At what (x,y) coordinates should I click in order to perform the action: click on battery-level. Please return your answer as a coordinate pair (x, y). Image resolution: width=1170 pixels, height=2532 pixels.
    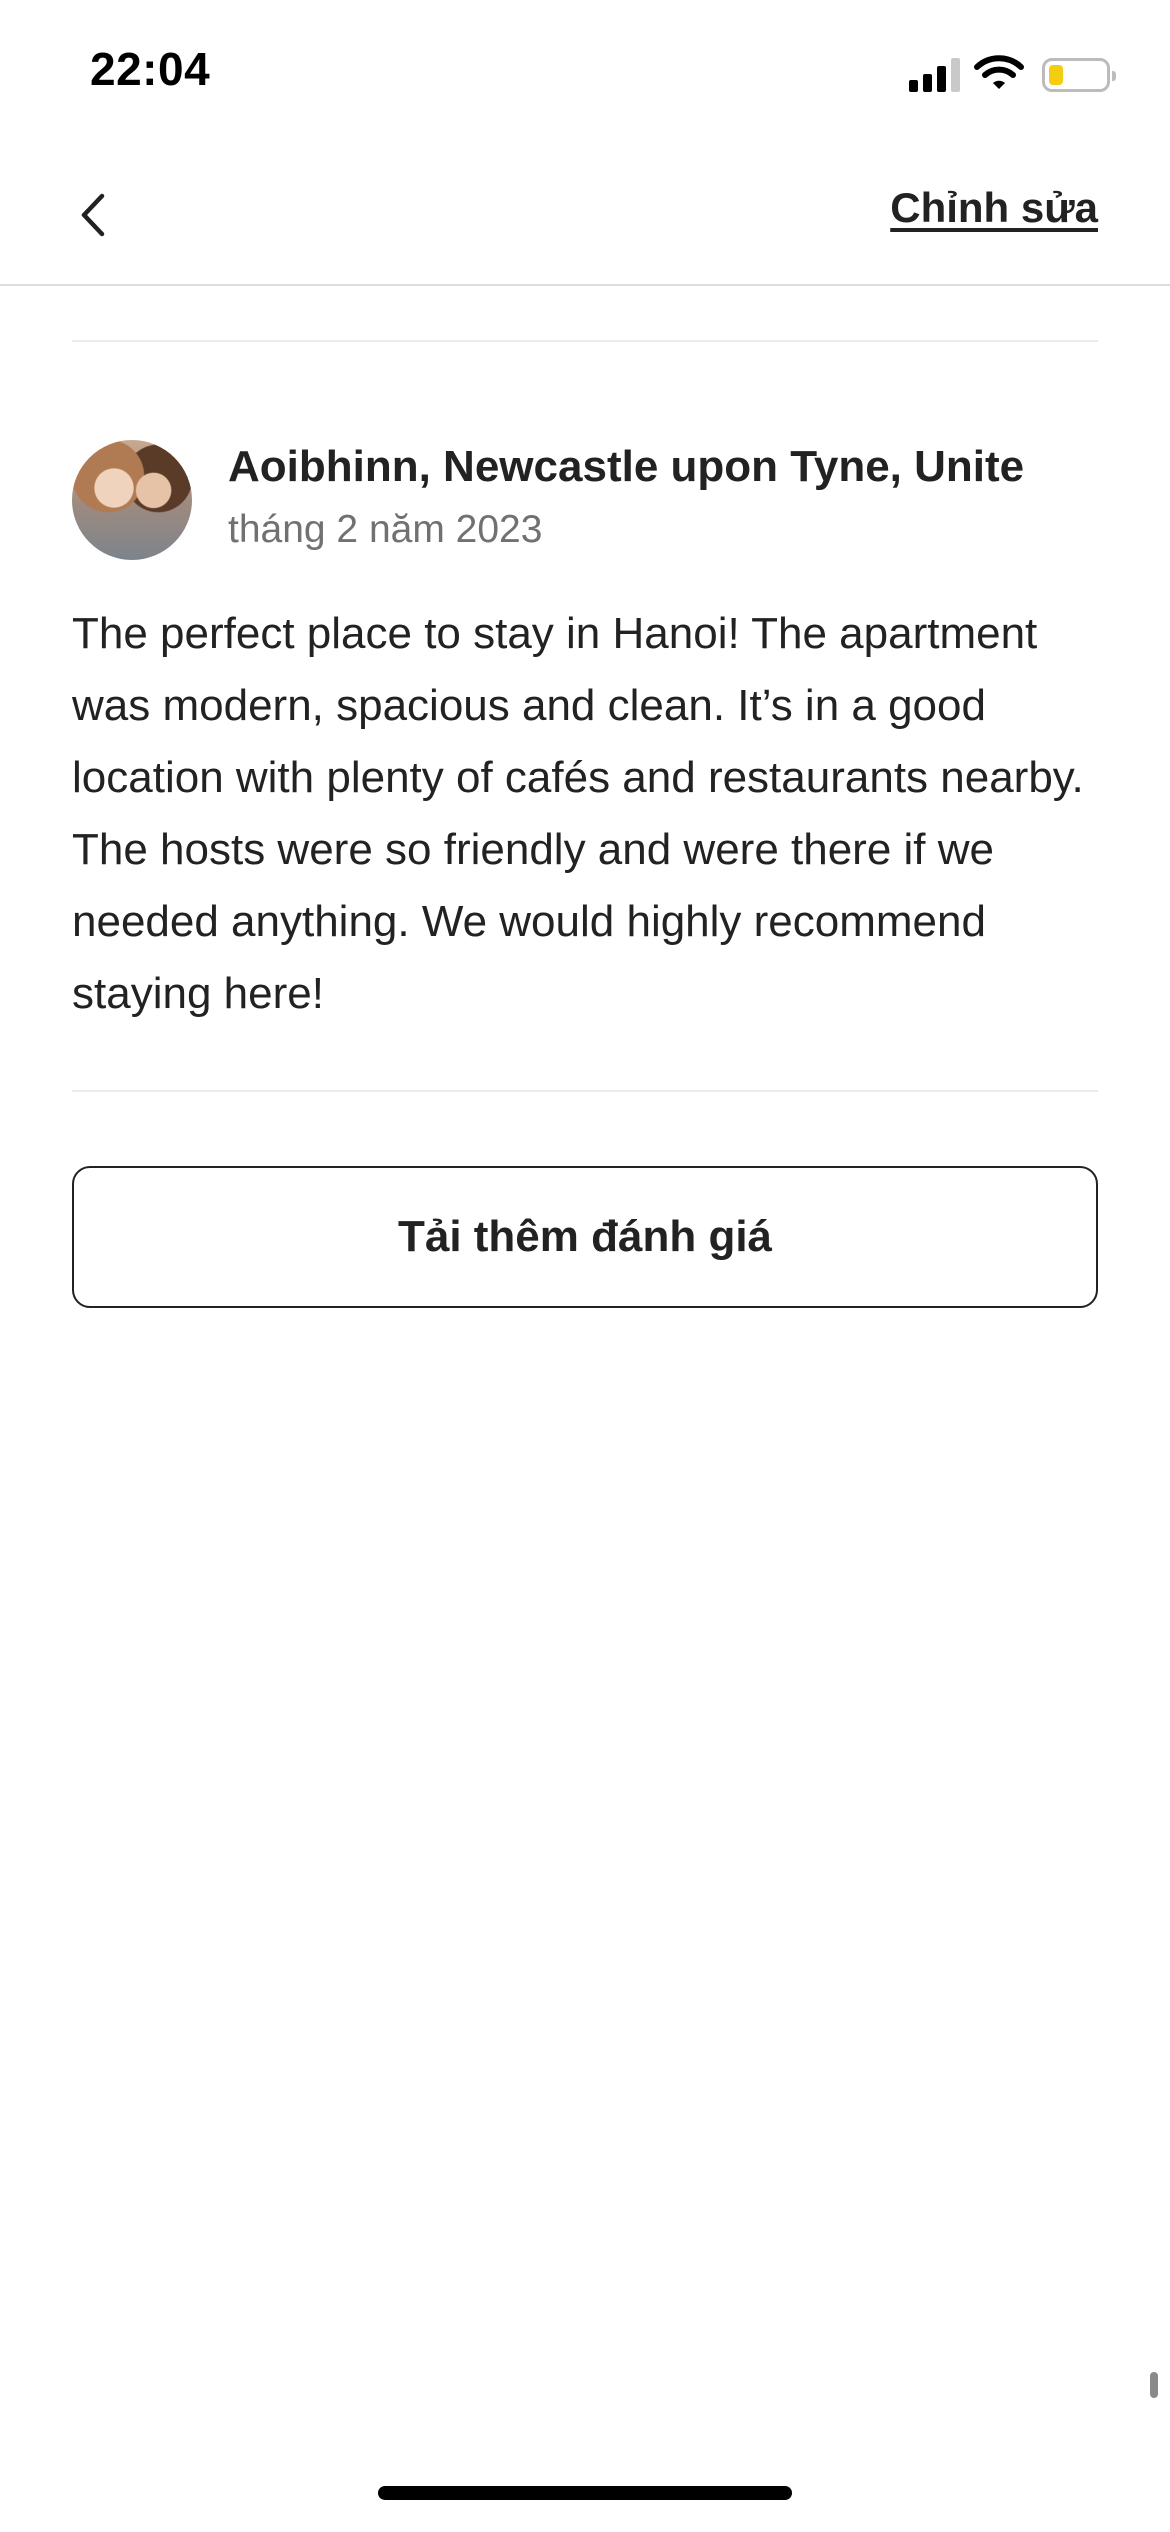
    Looking at the image, I should click on (1056, 75).